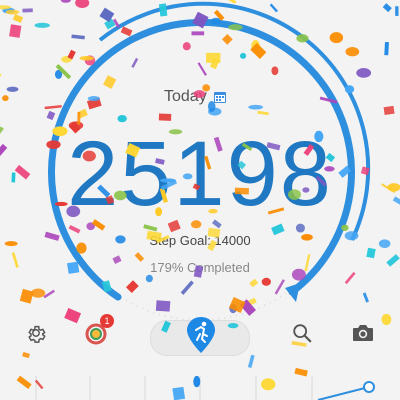 This screenshot has width=400, height=400. I want to click on history-chart, so click(200, 380).